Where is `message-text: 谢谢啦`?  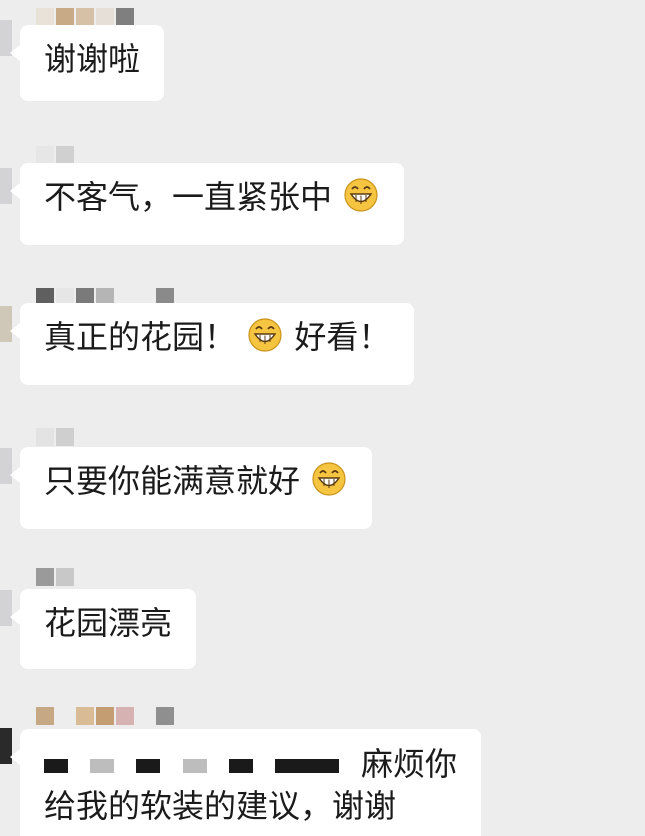
message-text: 谢谢啦 is located at coordinates (92, 59).